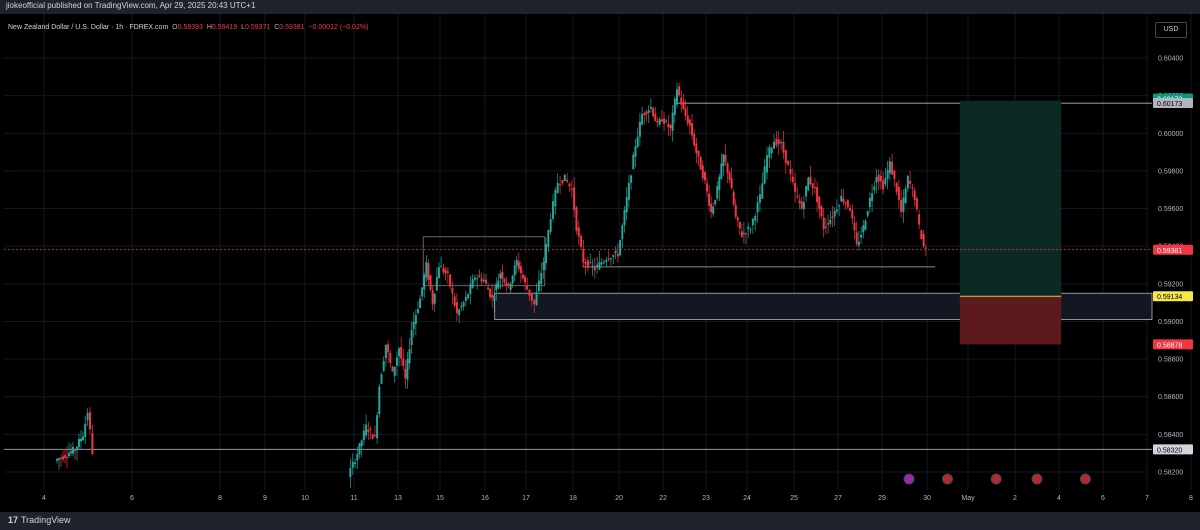 This screenshot has width=1200, height=530. Describe the element at coordinates (485, 498) in the screenshot. I see `x-tick-label: 16` at that location.